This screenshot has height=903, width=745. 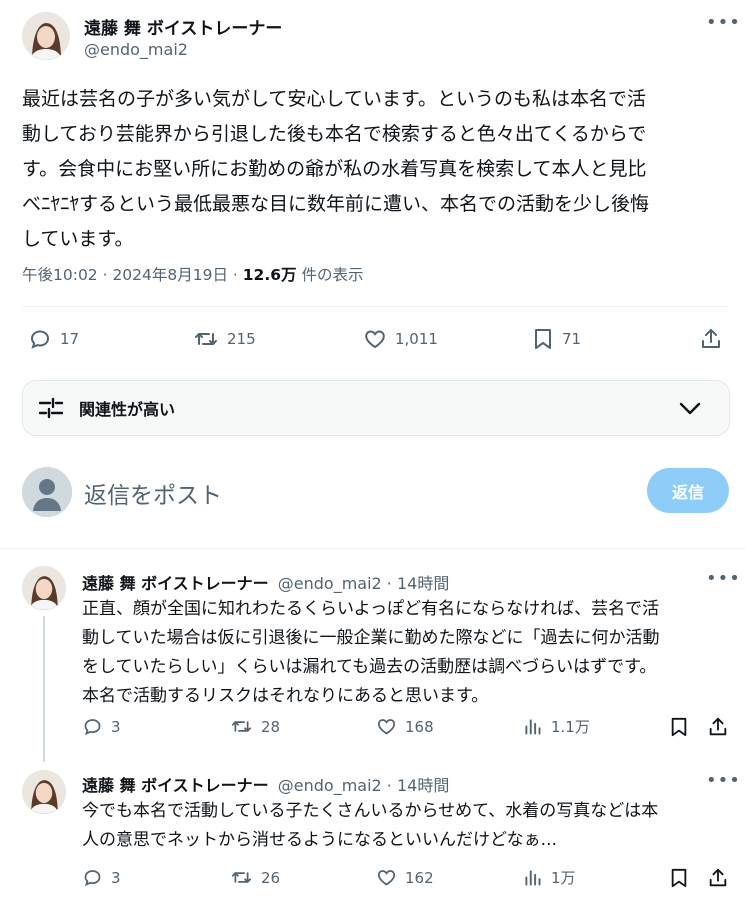 What do you see at coordinates (419, 726) in the screenshot?
I see `like-count: 168` at bounding box center [419, 726].